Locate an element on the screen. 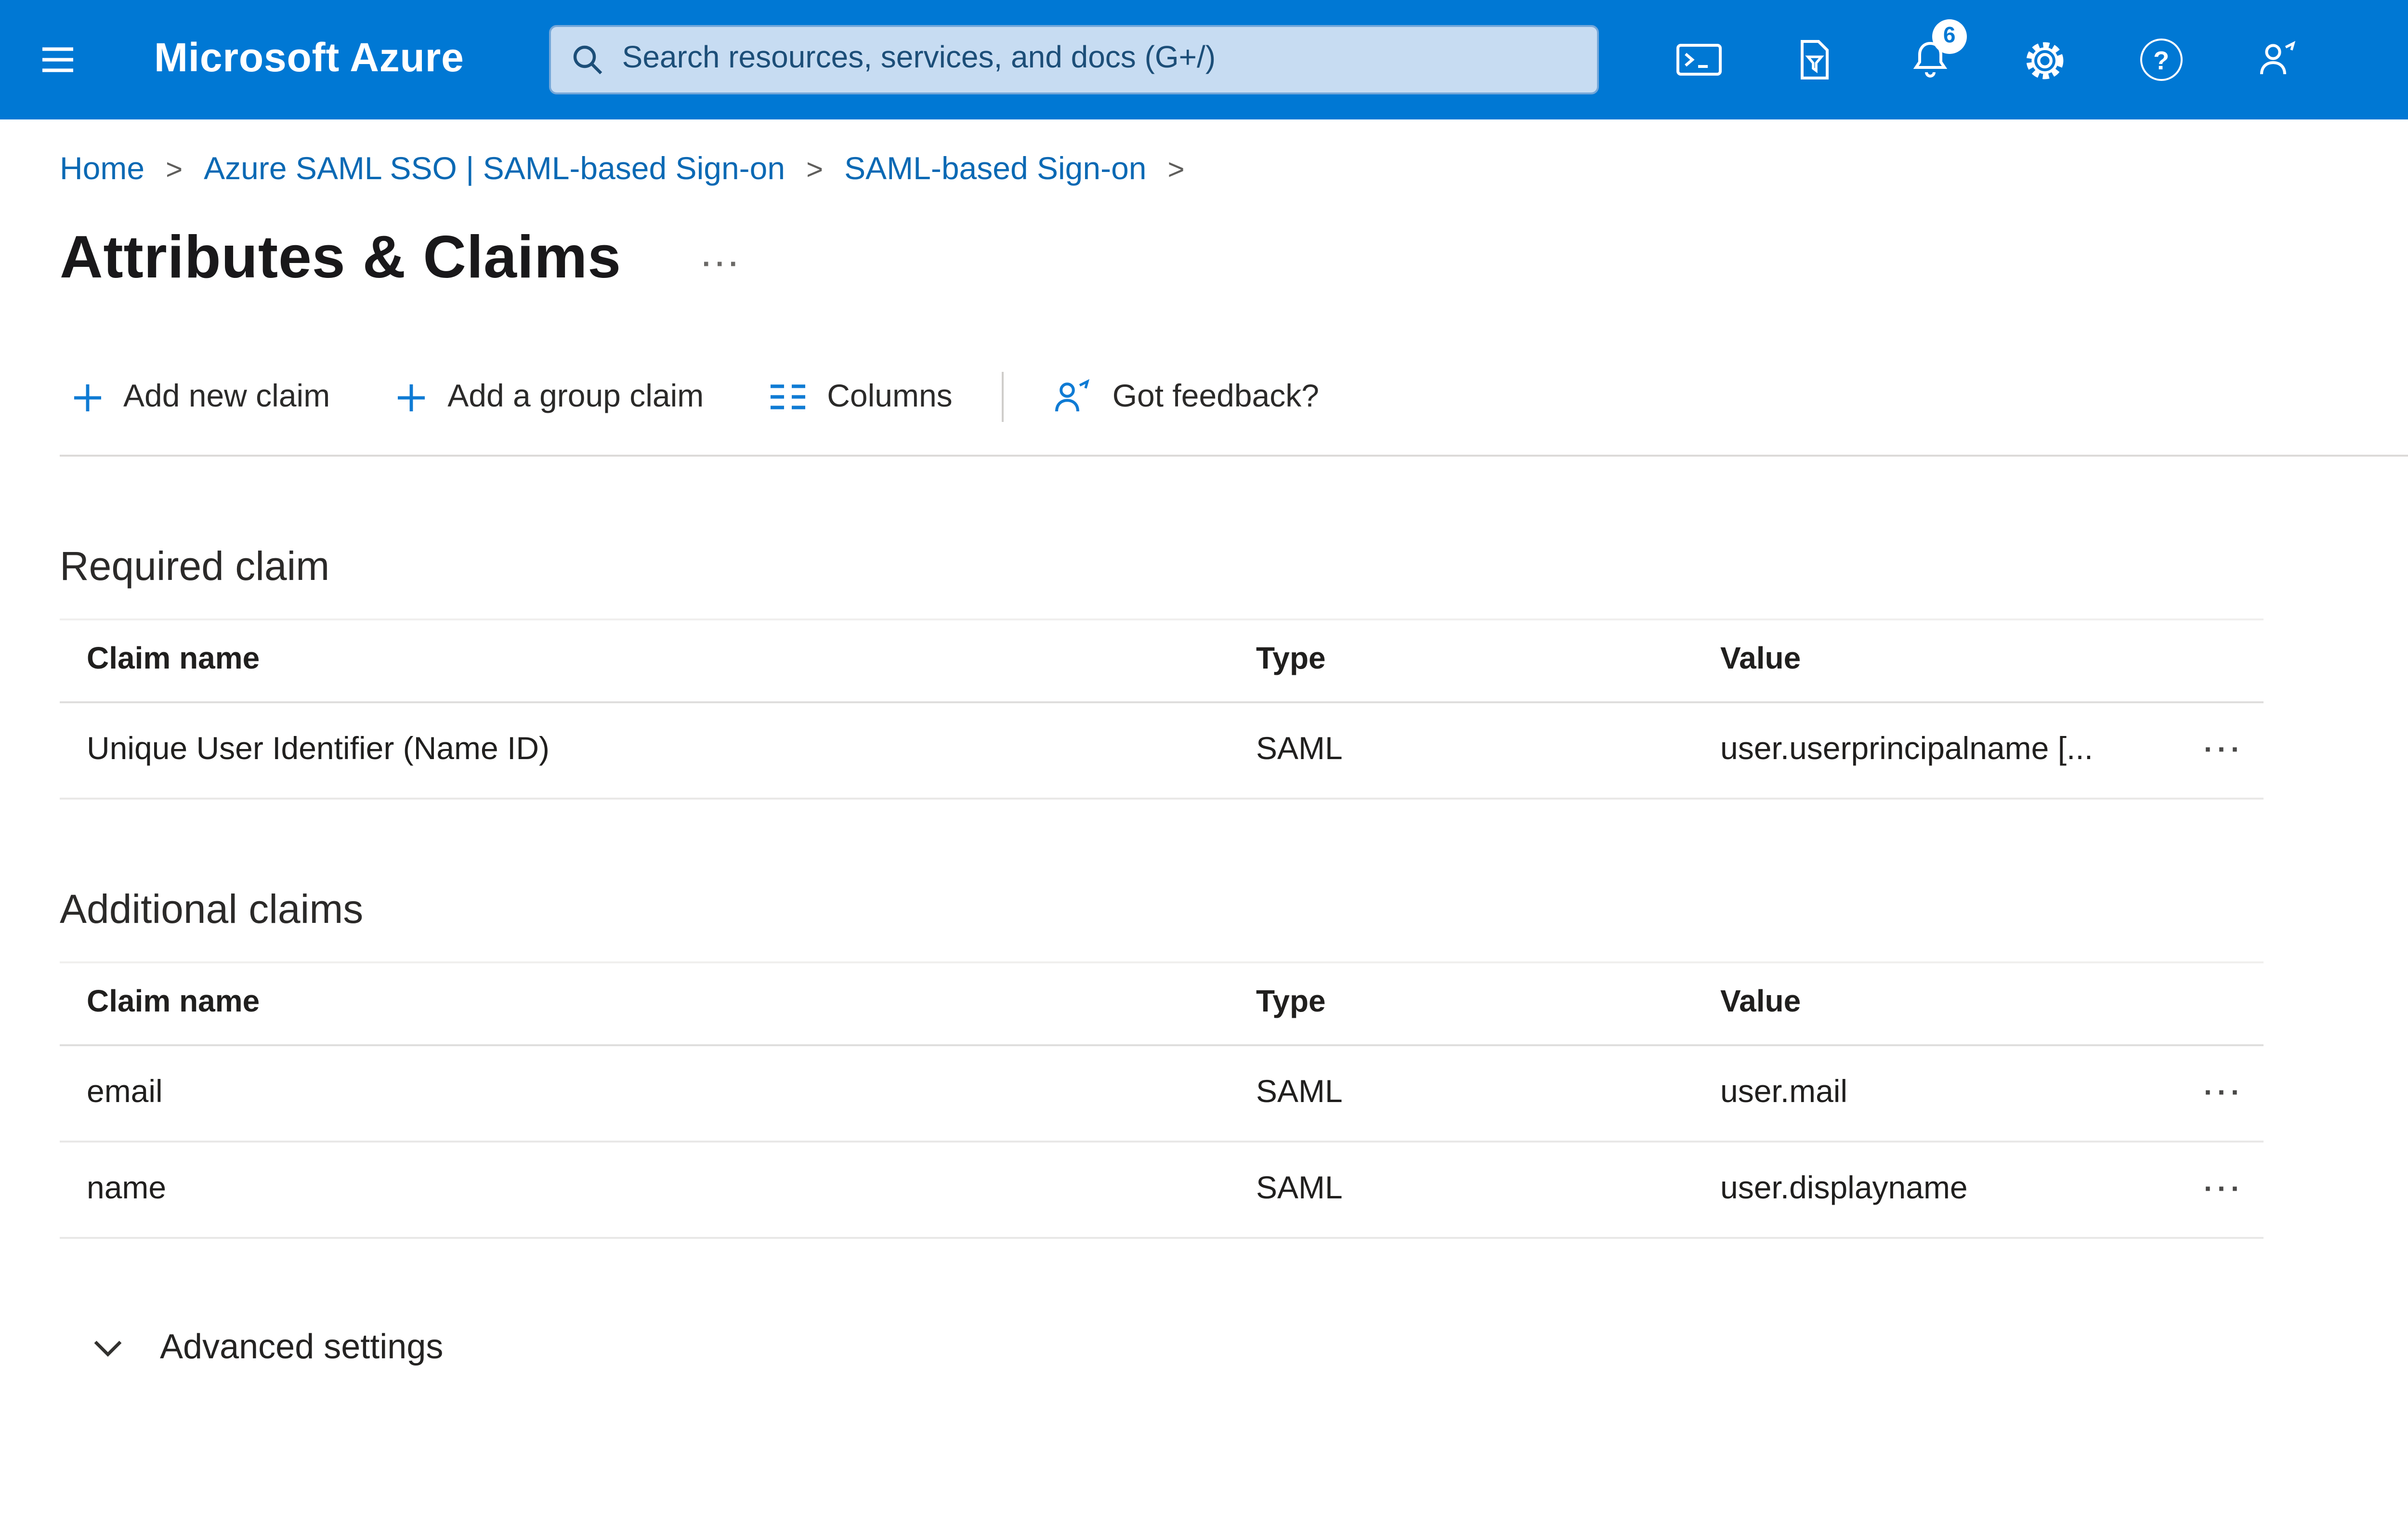 This screenshot has height=1524, width=2408. required-claim-heading: Required claim is located at coordinates (195, 567).